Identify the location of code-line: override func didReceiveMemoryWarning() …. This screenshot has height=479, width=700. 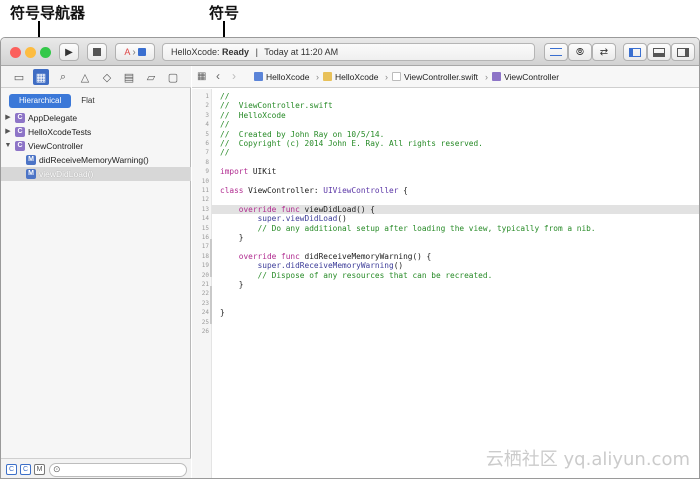
(455, 256).